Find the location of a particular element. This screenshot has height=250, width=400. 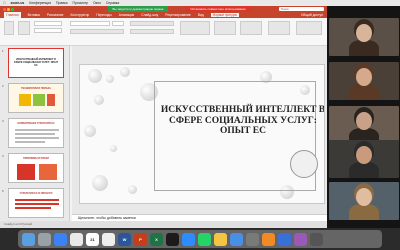

tab-transitions: Переходы is located at coordinates (103, 15).